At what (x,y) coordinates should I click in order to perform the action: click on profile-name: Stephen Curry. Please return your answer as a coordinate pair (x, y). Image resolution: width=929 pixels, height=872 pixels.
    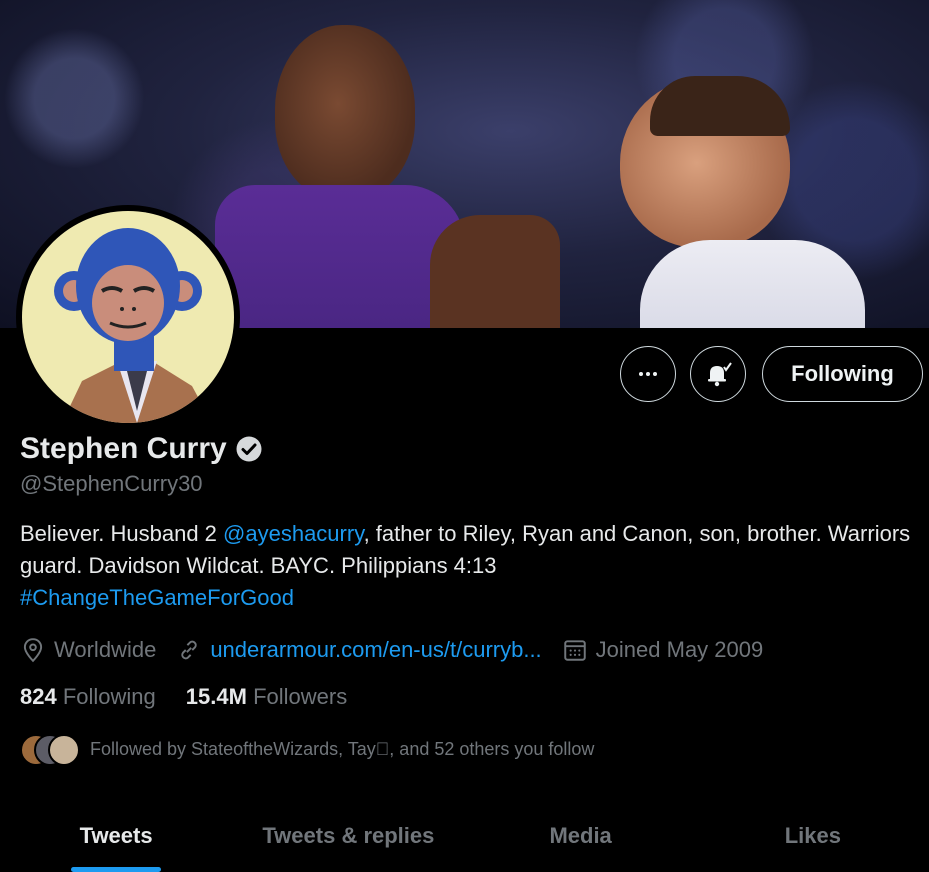
    Looking at the image, I should click on (123, 448).